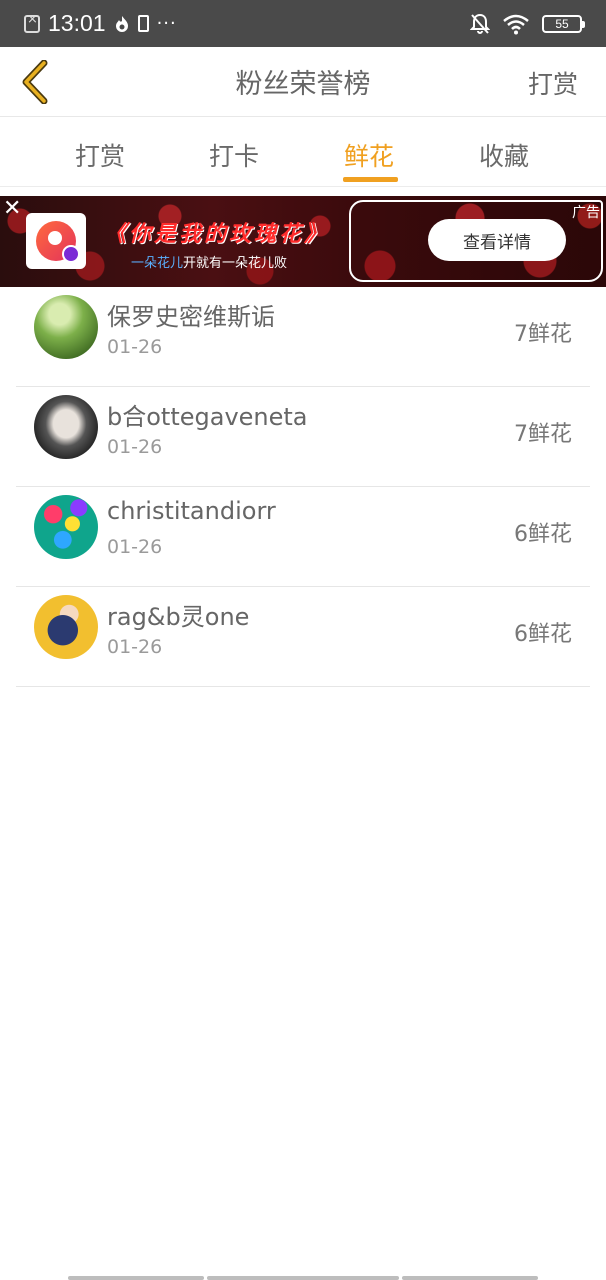 This screenshot has width=606, height=1280. What do you see at coordinates (234, 155) in the screenshot?
I see `tab-checkin: 打卡` at bounding box center [234, 155].